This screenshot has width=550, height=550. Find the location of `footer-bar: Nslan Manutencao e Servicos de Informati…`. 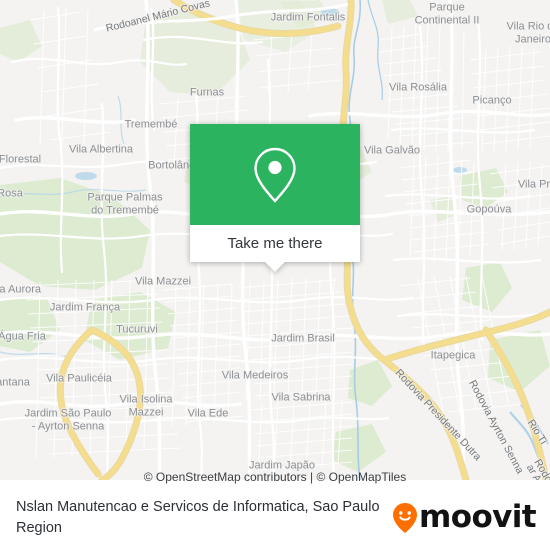

footer-bar: Nslan Manutencao e Servicos de Informati… is located at coordinates (275, 517).